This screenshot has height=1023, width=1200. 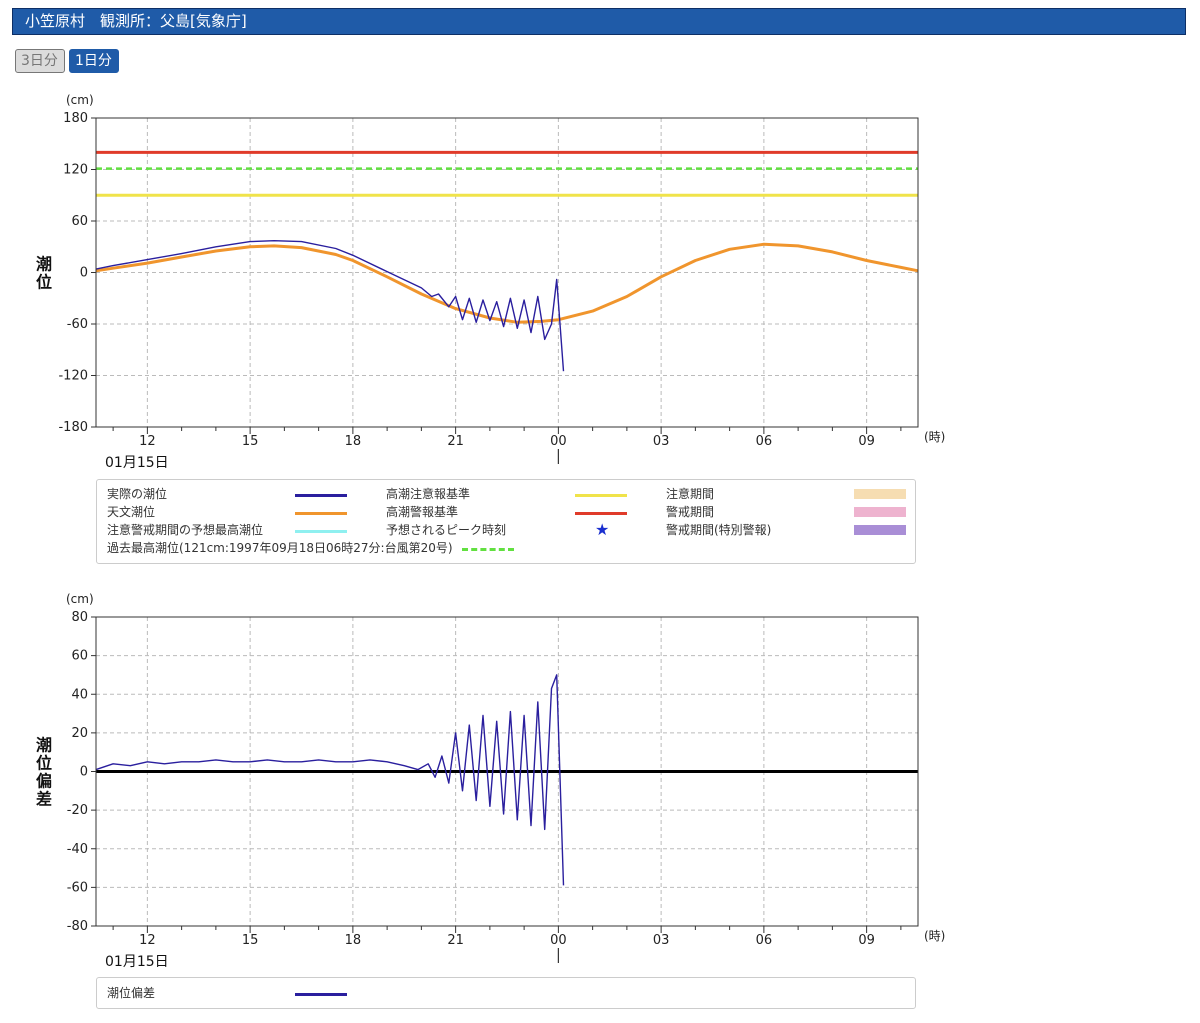 What do you see at coordinates (599, 21) in the screenshot?
I see `station-title-bar: 小笠原村 観測所：父島[気象庁]` at bounding box center [599, 21].